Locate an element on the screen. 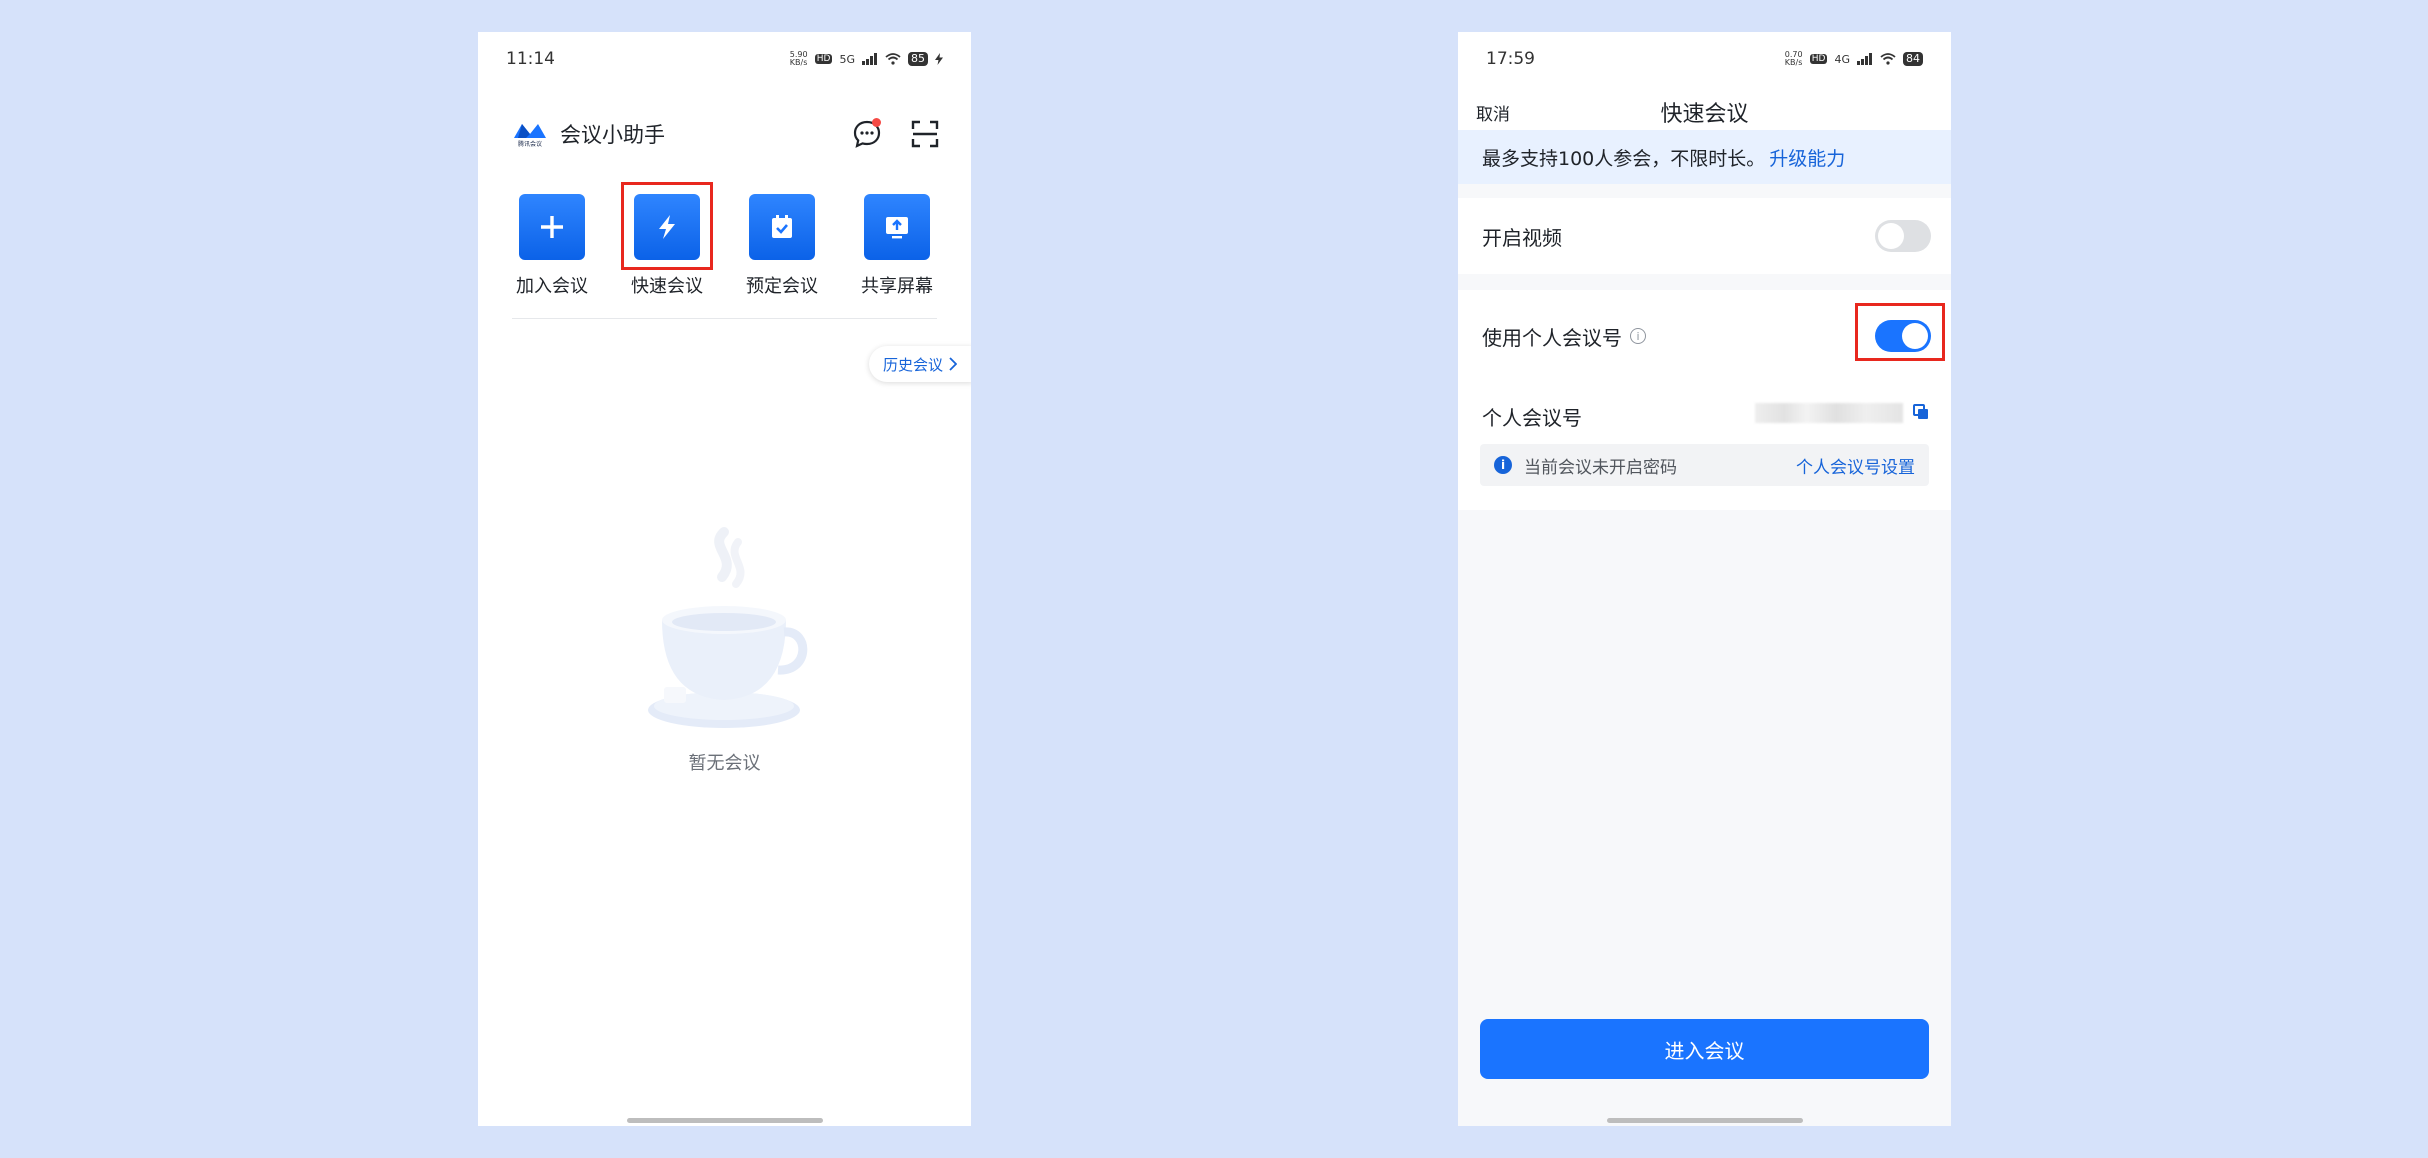 The width and height of the screenshot is (2428, 1158). personal-id-label: 使用个人会议号 is located at coordinates (1552, 337).